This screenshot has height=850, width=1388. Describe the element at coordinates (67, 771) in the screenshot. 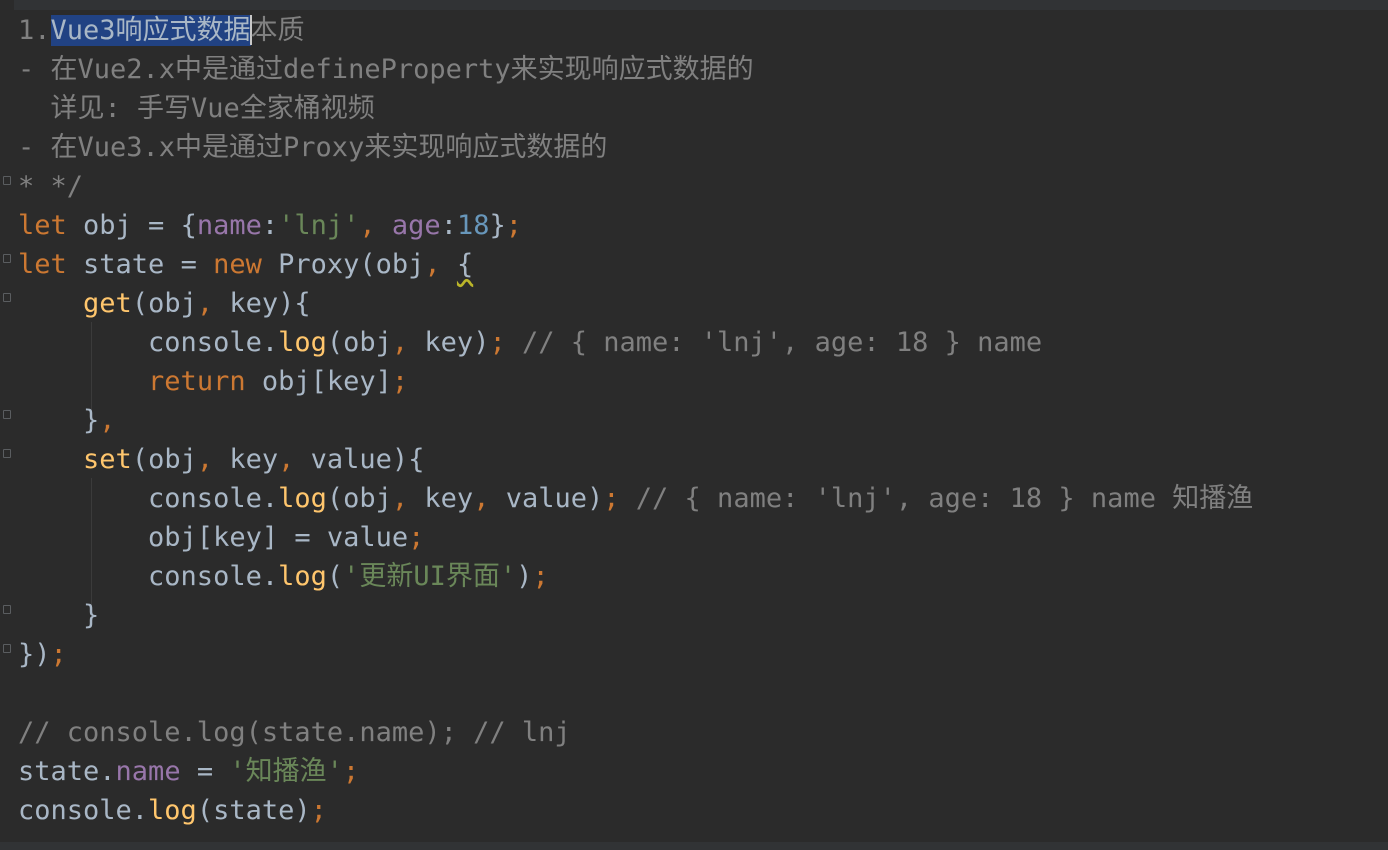

I see `code-token: state.` at that location.